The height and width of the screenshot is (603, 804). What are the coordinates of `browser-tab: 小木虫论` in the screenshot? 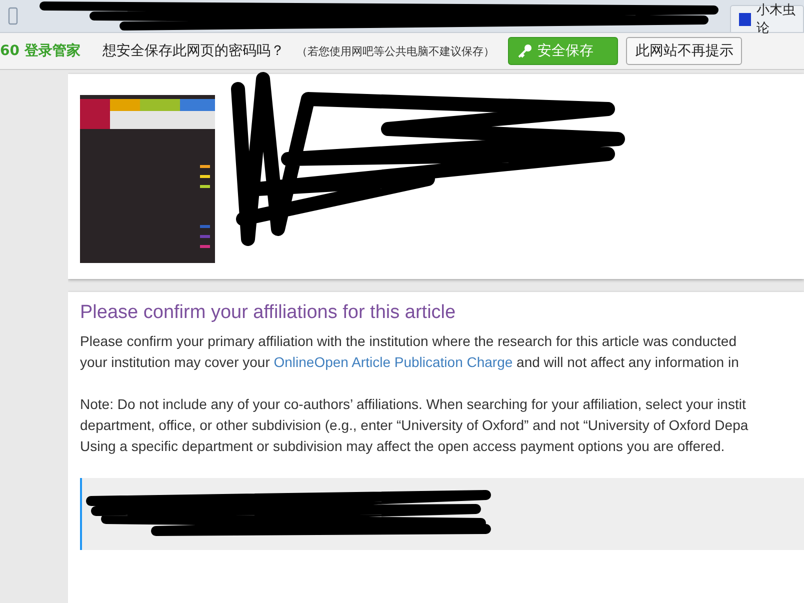 It's located at (767, 18).